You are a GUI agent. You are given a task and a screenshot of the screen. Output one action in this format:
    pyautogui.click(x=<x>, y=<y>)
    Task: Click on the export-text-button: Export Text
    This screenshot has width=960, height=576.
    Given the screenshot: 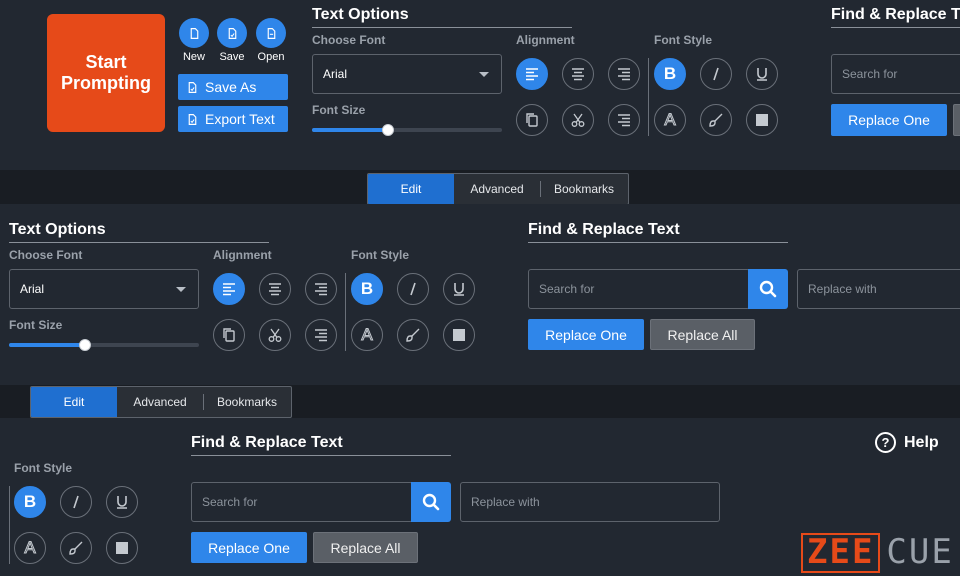 What is the action you would take?
    pyautogui.click(x=233, y=119)
    